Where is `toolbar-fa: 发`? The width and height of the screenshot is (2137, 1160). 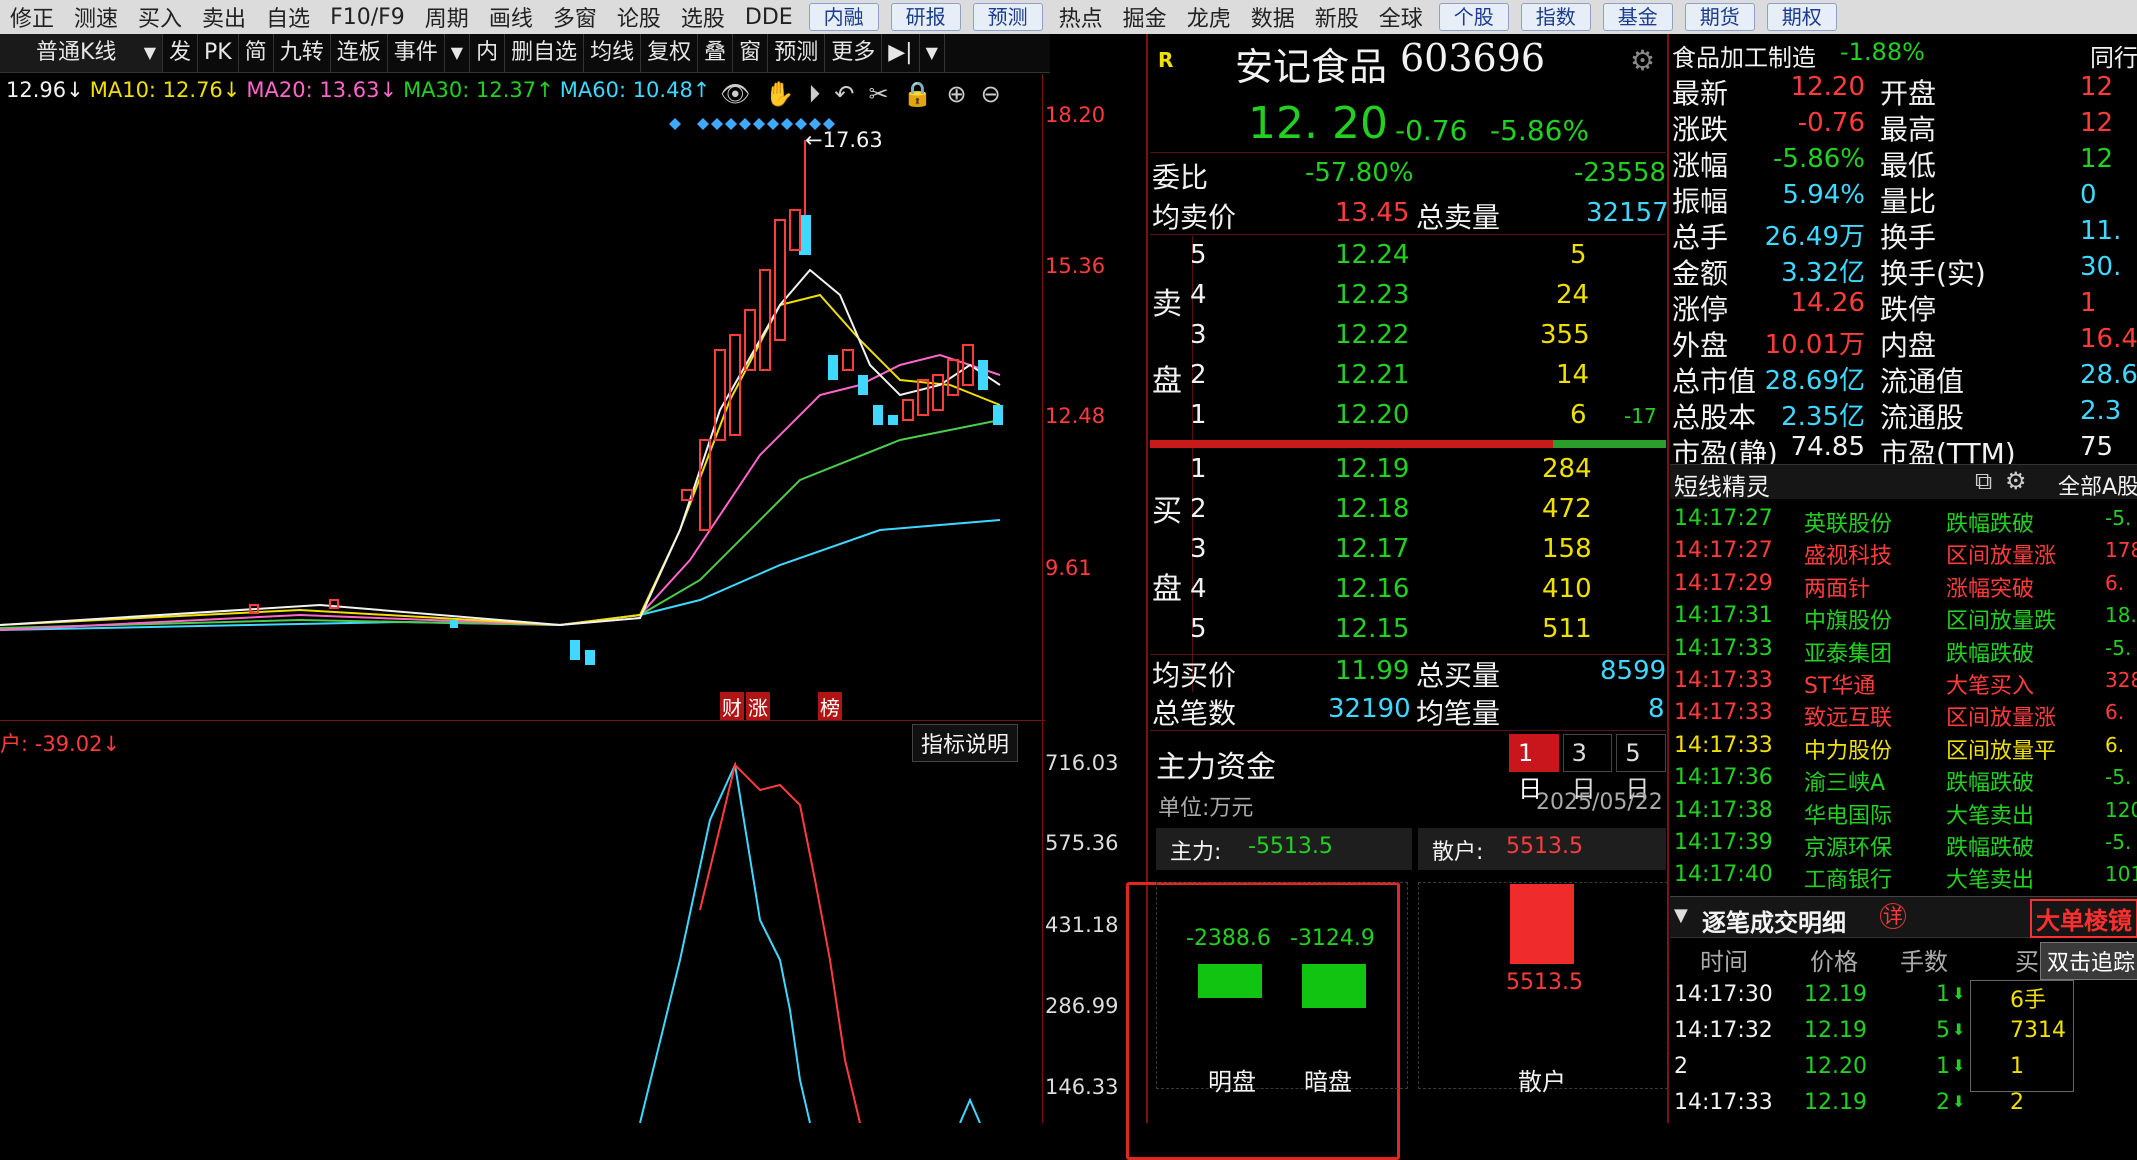
toolbar-fa: 发 is located at coordinates (181, 53).